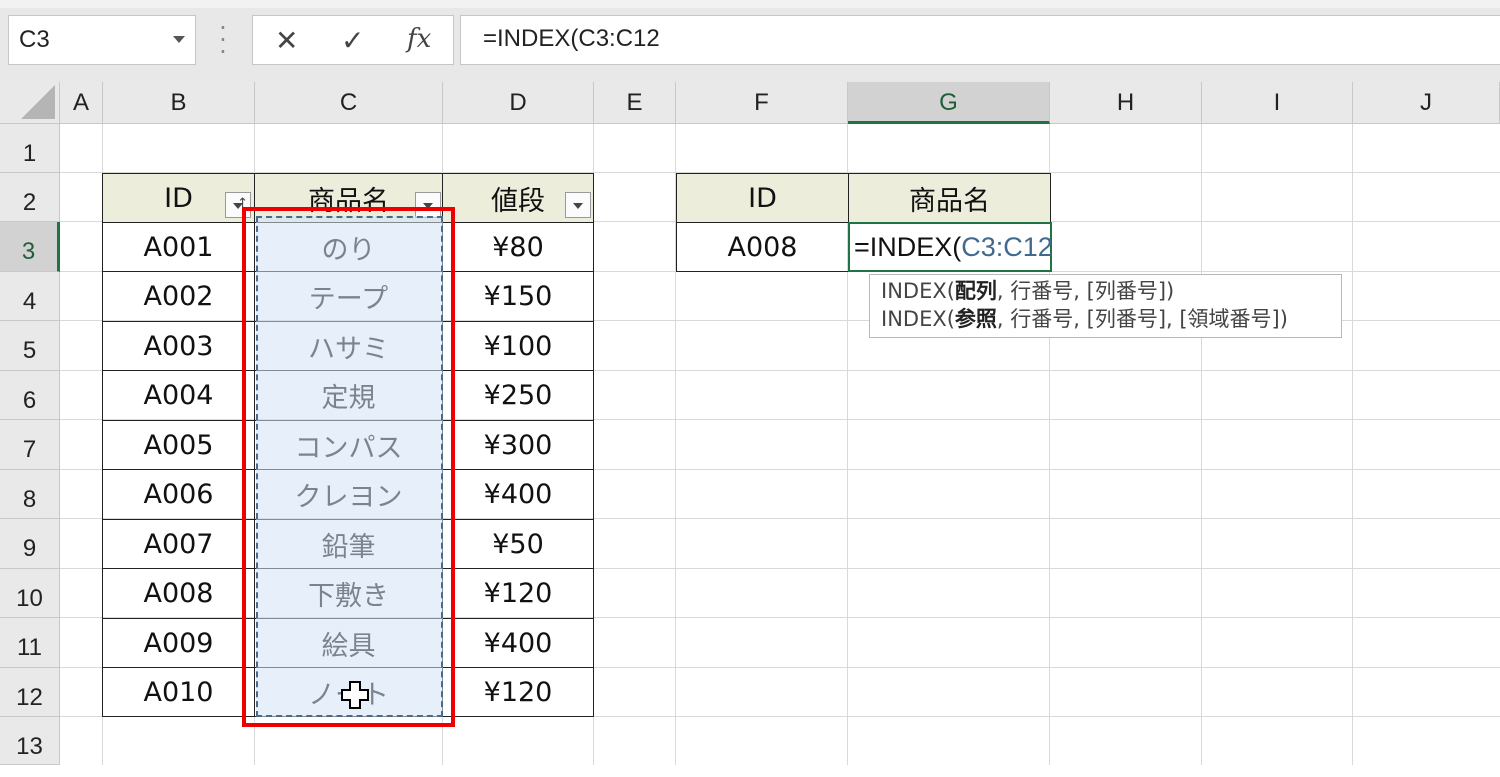 Image resolution: width=1500 pixels, height=777 pixels. I want to click on column-header-d: D, so click(518, 103).